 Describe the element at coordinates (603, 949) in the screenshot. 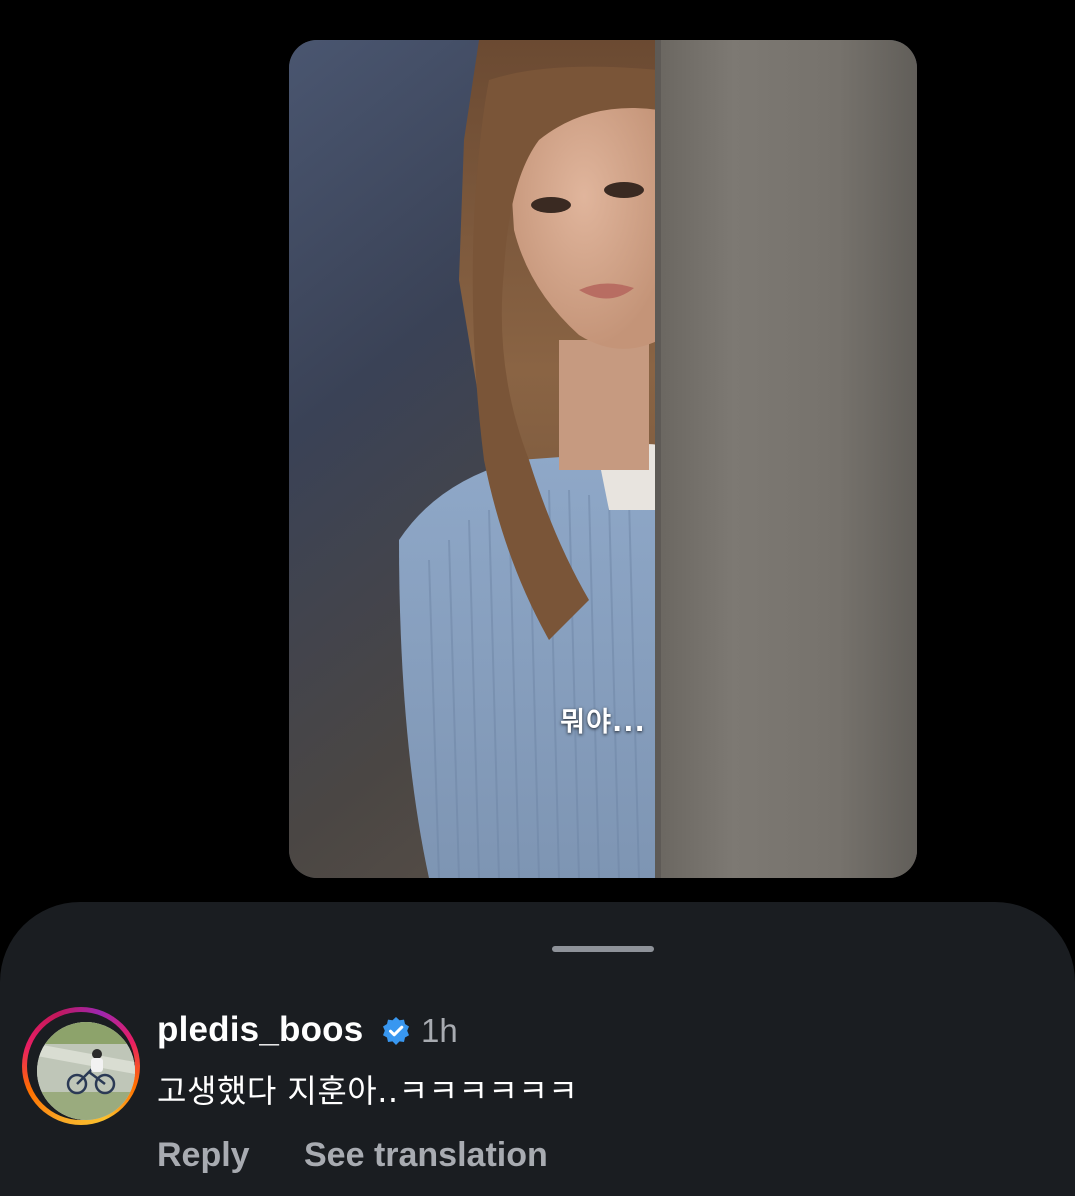

I see `sheet-drag-handle` at that location.